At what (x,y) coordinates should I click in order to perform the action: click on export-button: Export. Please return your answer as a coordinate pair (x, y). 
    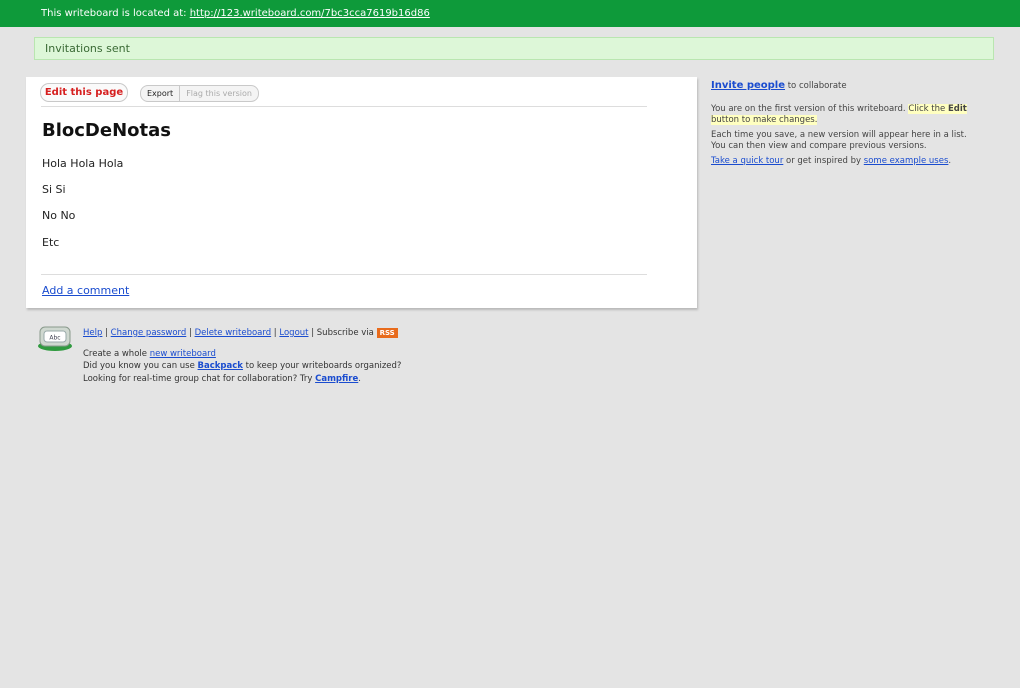
    Looking at the image, I should click on (161, 93).